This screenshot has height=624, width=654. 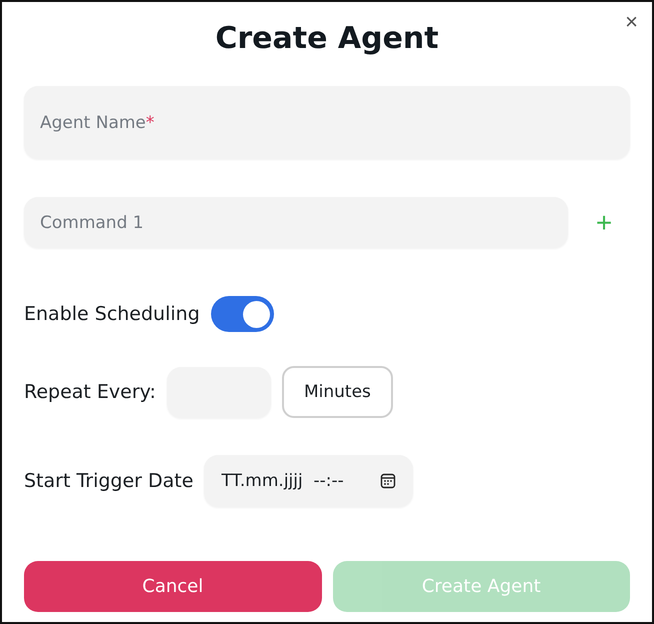 I want to click on add-command-button: +, so click(x=604, y=222).